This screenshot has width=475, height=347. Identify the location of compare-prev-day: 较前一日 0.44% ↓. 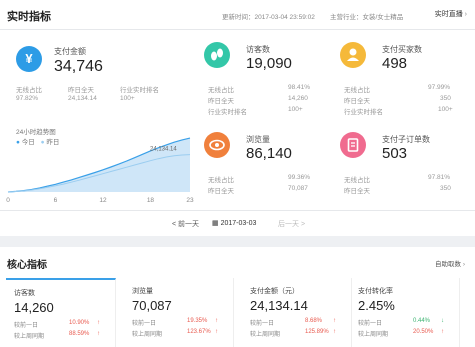
(408, 322).